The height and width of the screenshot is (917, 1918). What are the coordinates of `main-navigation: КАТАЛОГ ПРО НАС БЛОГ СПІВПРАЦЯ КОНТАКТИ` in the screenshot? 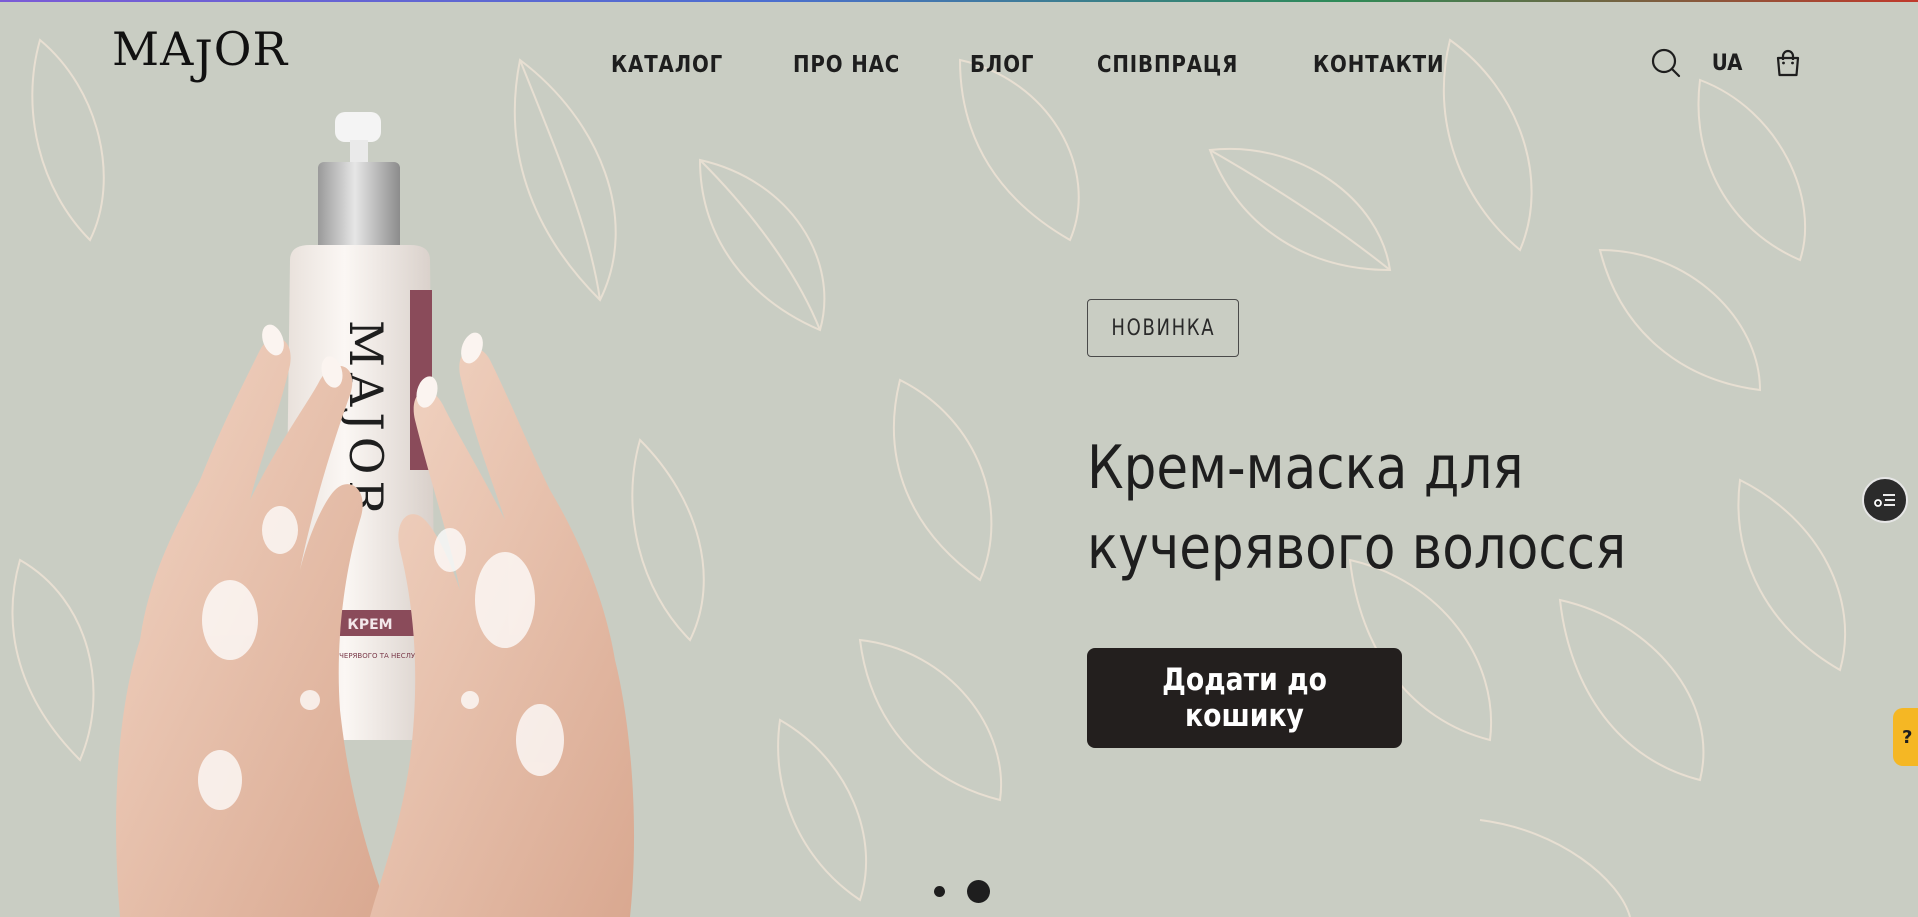 It's located at (1038, 65).